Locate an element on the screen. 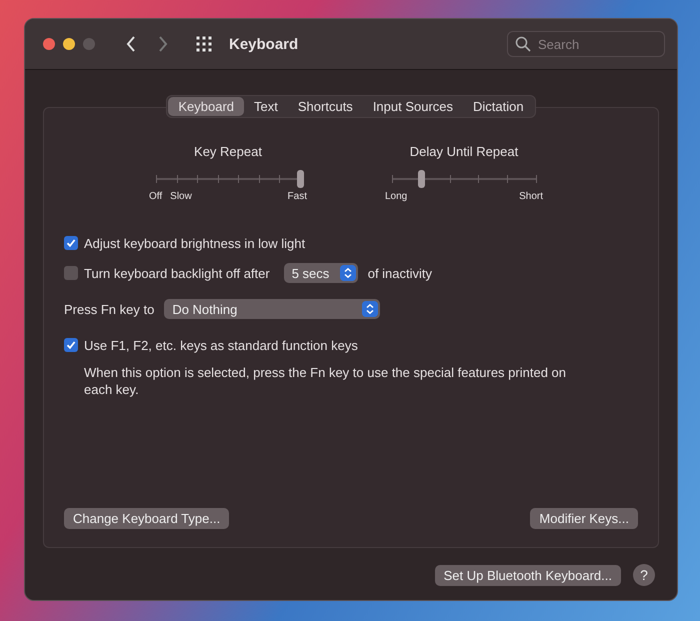 Image resolution: width=700 pixels, height=621 pixels. tab: Input Sources is located at coordinates (413, 106).